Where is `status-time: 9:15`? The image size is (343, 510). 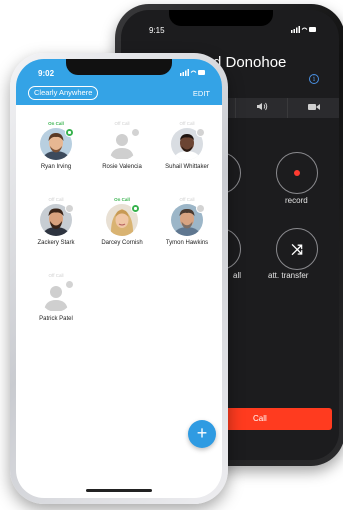 status-time: 9:15 is located at coordinates (157, 30).